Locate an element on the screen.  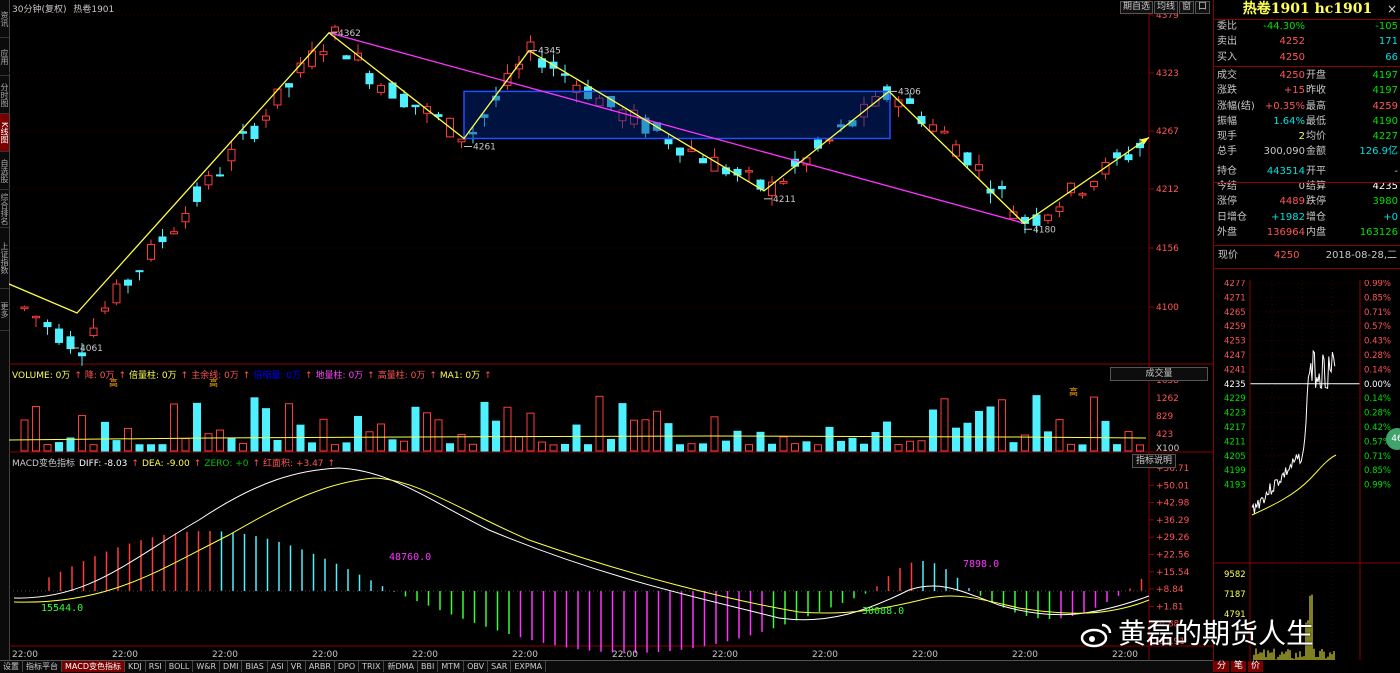
divider is located at coordinates (1307, 245).